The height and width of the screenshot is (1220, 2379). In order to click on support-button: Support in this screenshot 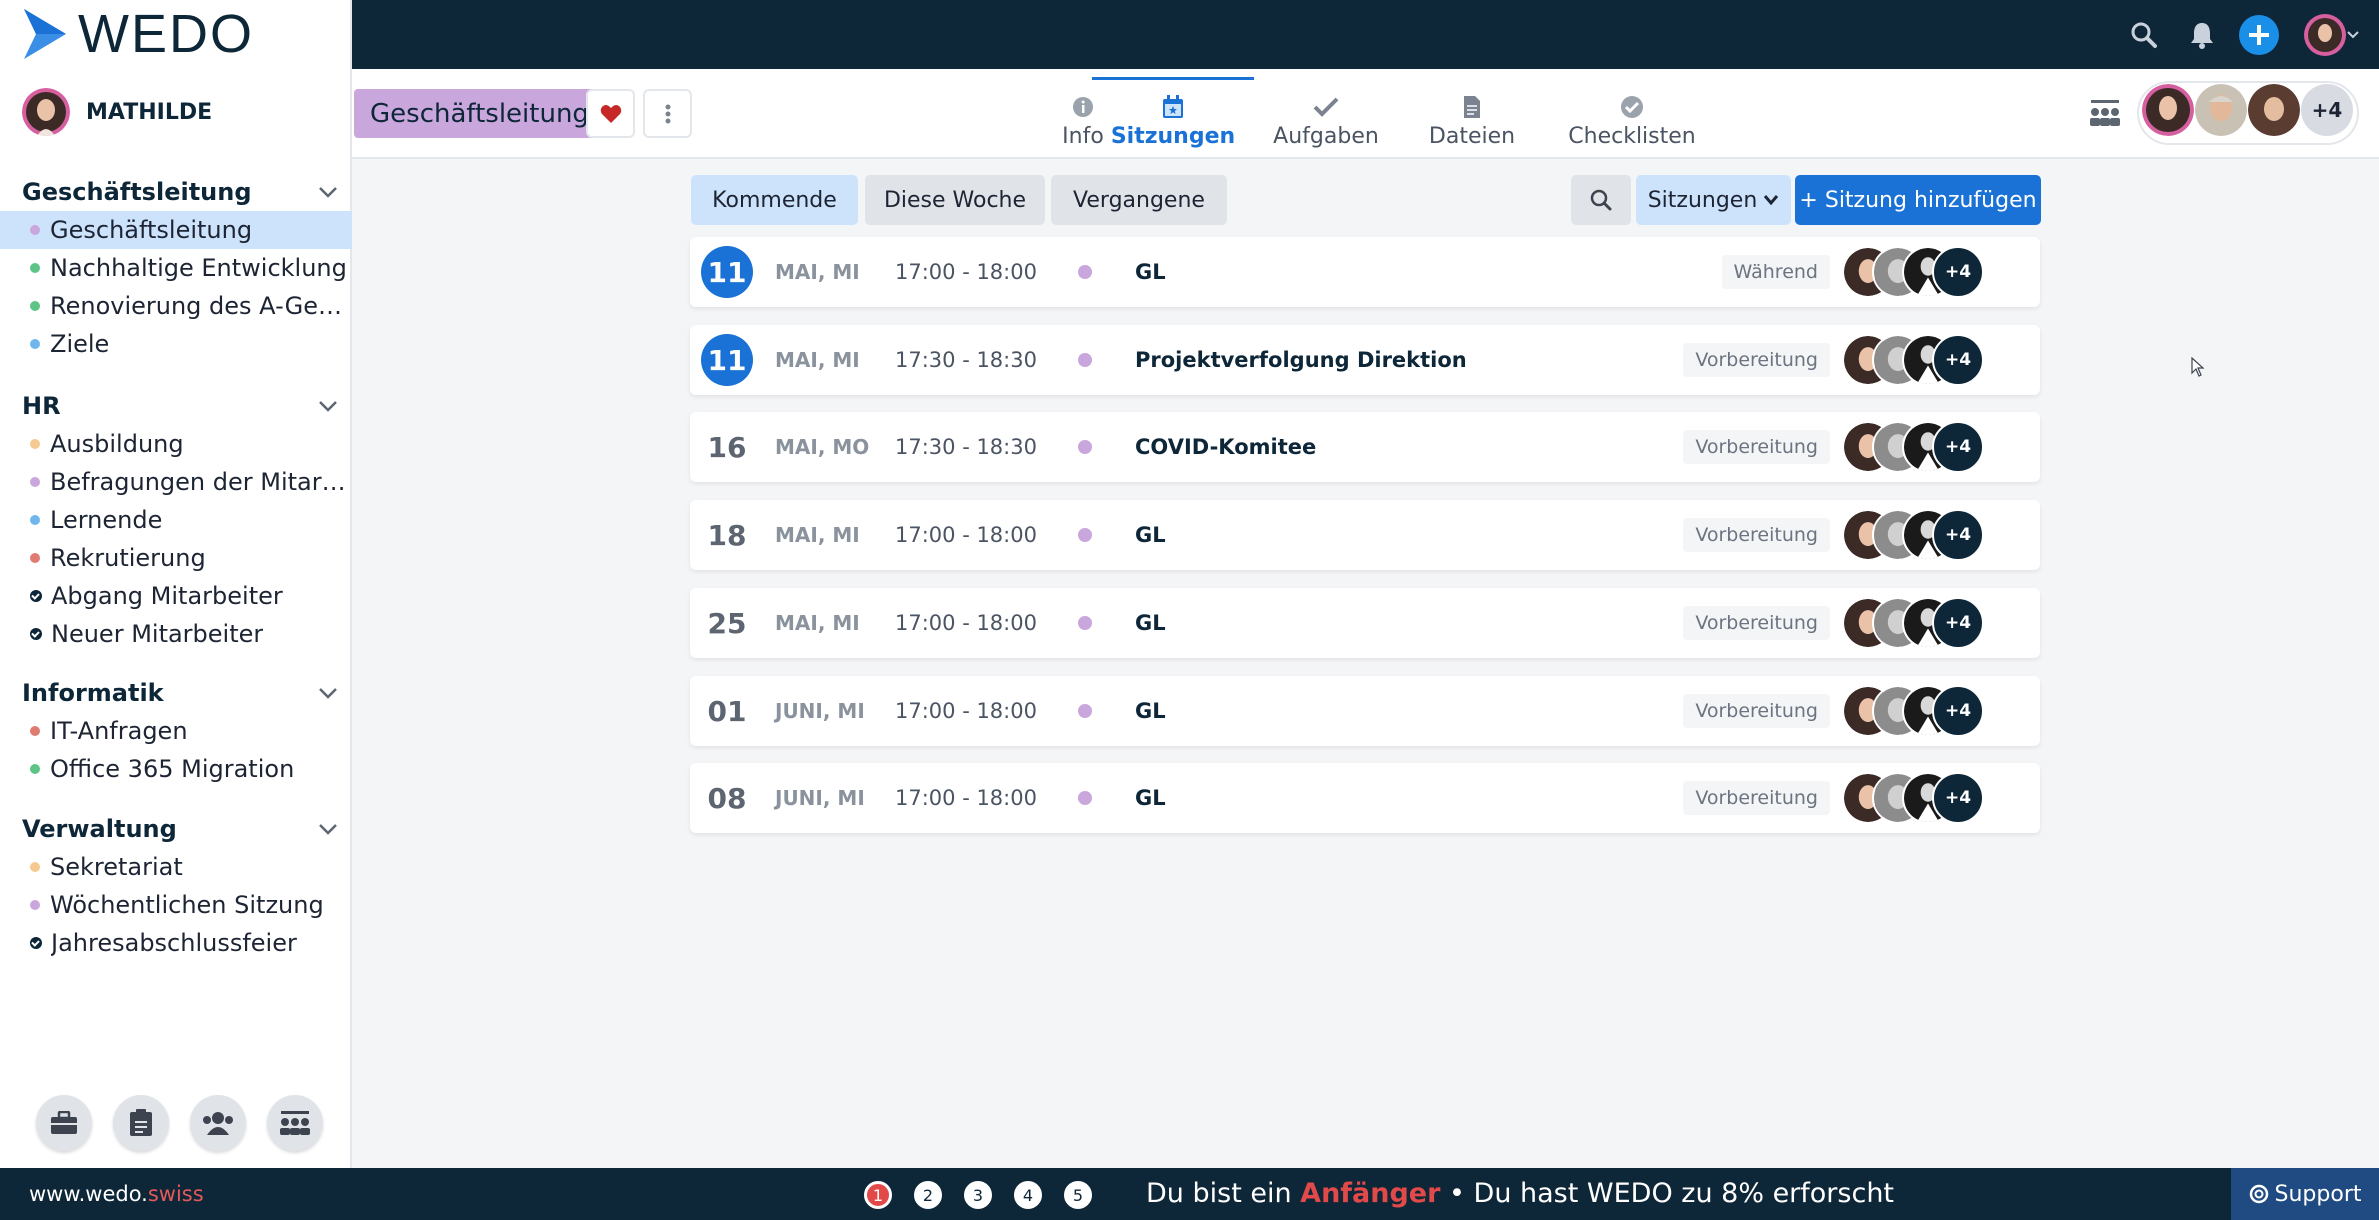, I will do `click(2305, 1194)`.